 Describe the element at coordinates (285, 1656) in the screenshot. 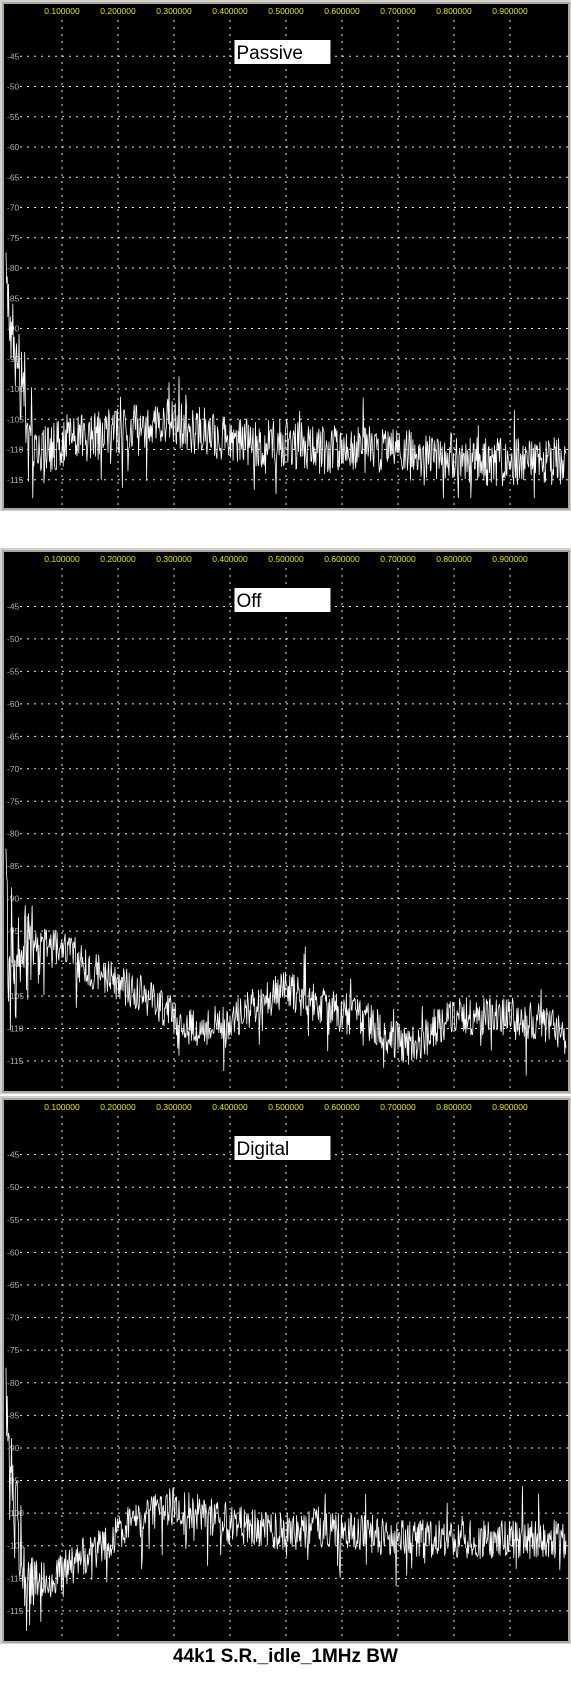

I see `figure-caption: 44k1 S.R._idle_1MHz BW` at that location.